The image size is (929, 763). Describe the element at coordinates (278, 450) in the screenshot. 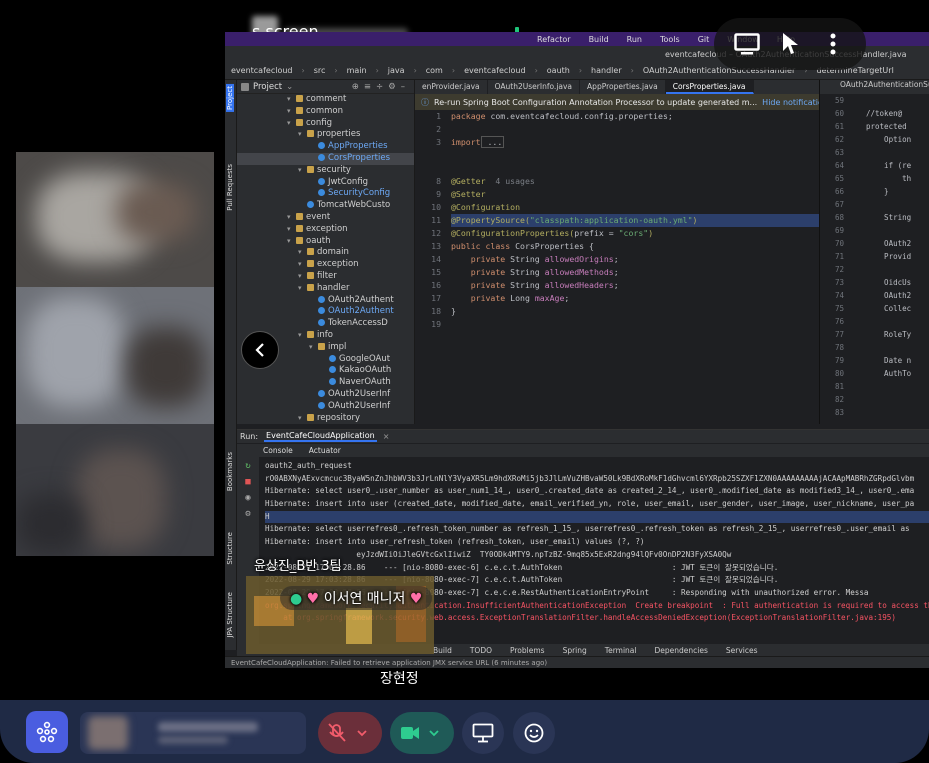

I see `tab-console: Console` at that location.